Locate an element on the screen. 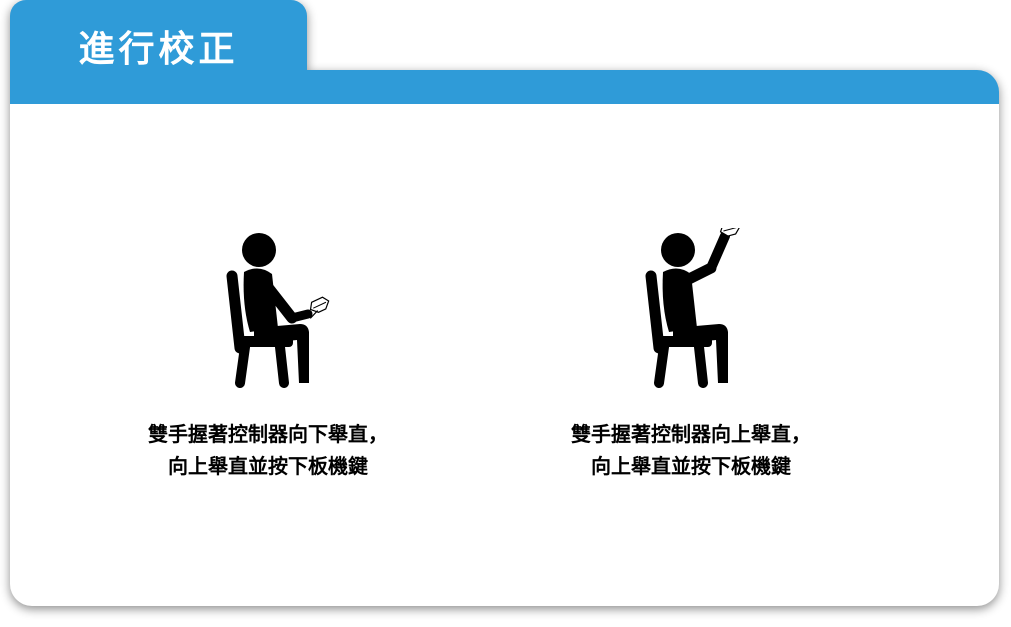 The image size is (1011, 627). step-caption: 雙手握著控制器向上舉直， 向上舉直並按下板機鍵 is located at coordinates (691, 450).